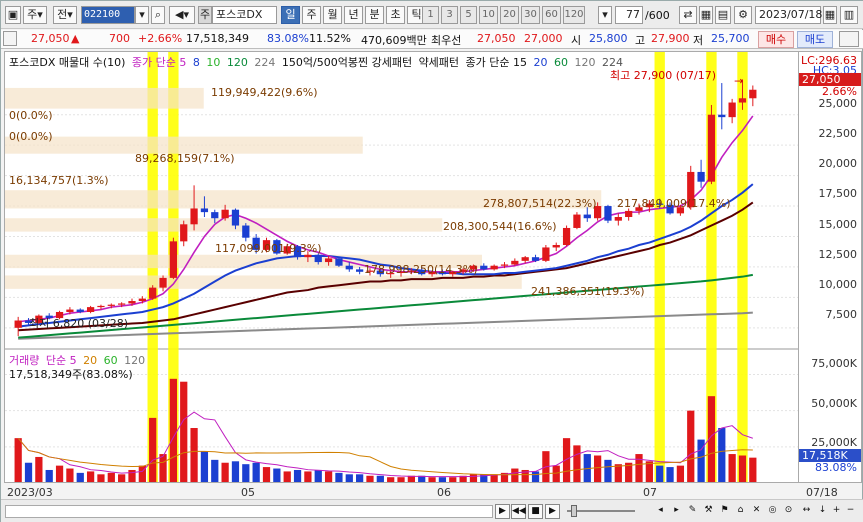  What do you see at coordinates (496, 38) in the screenshot?
I see `ask-price: 27,050` at bounding box center [496, 38].